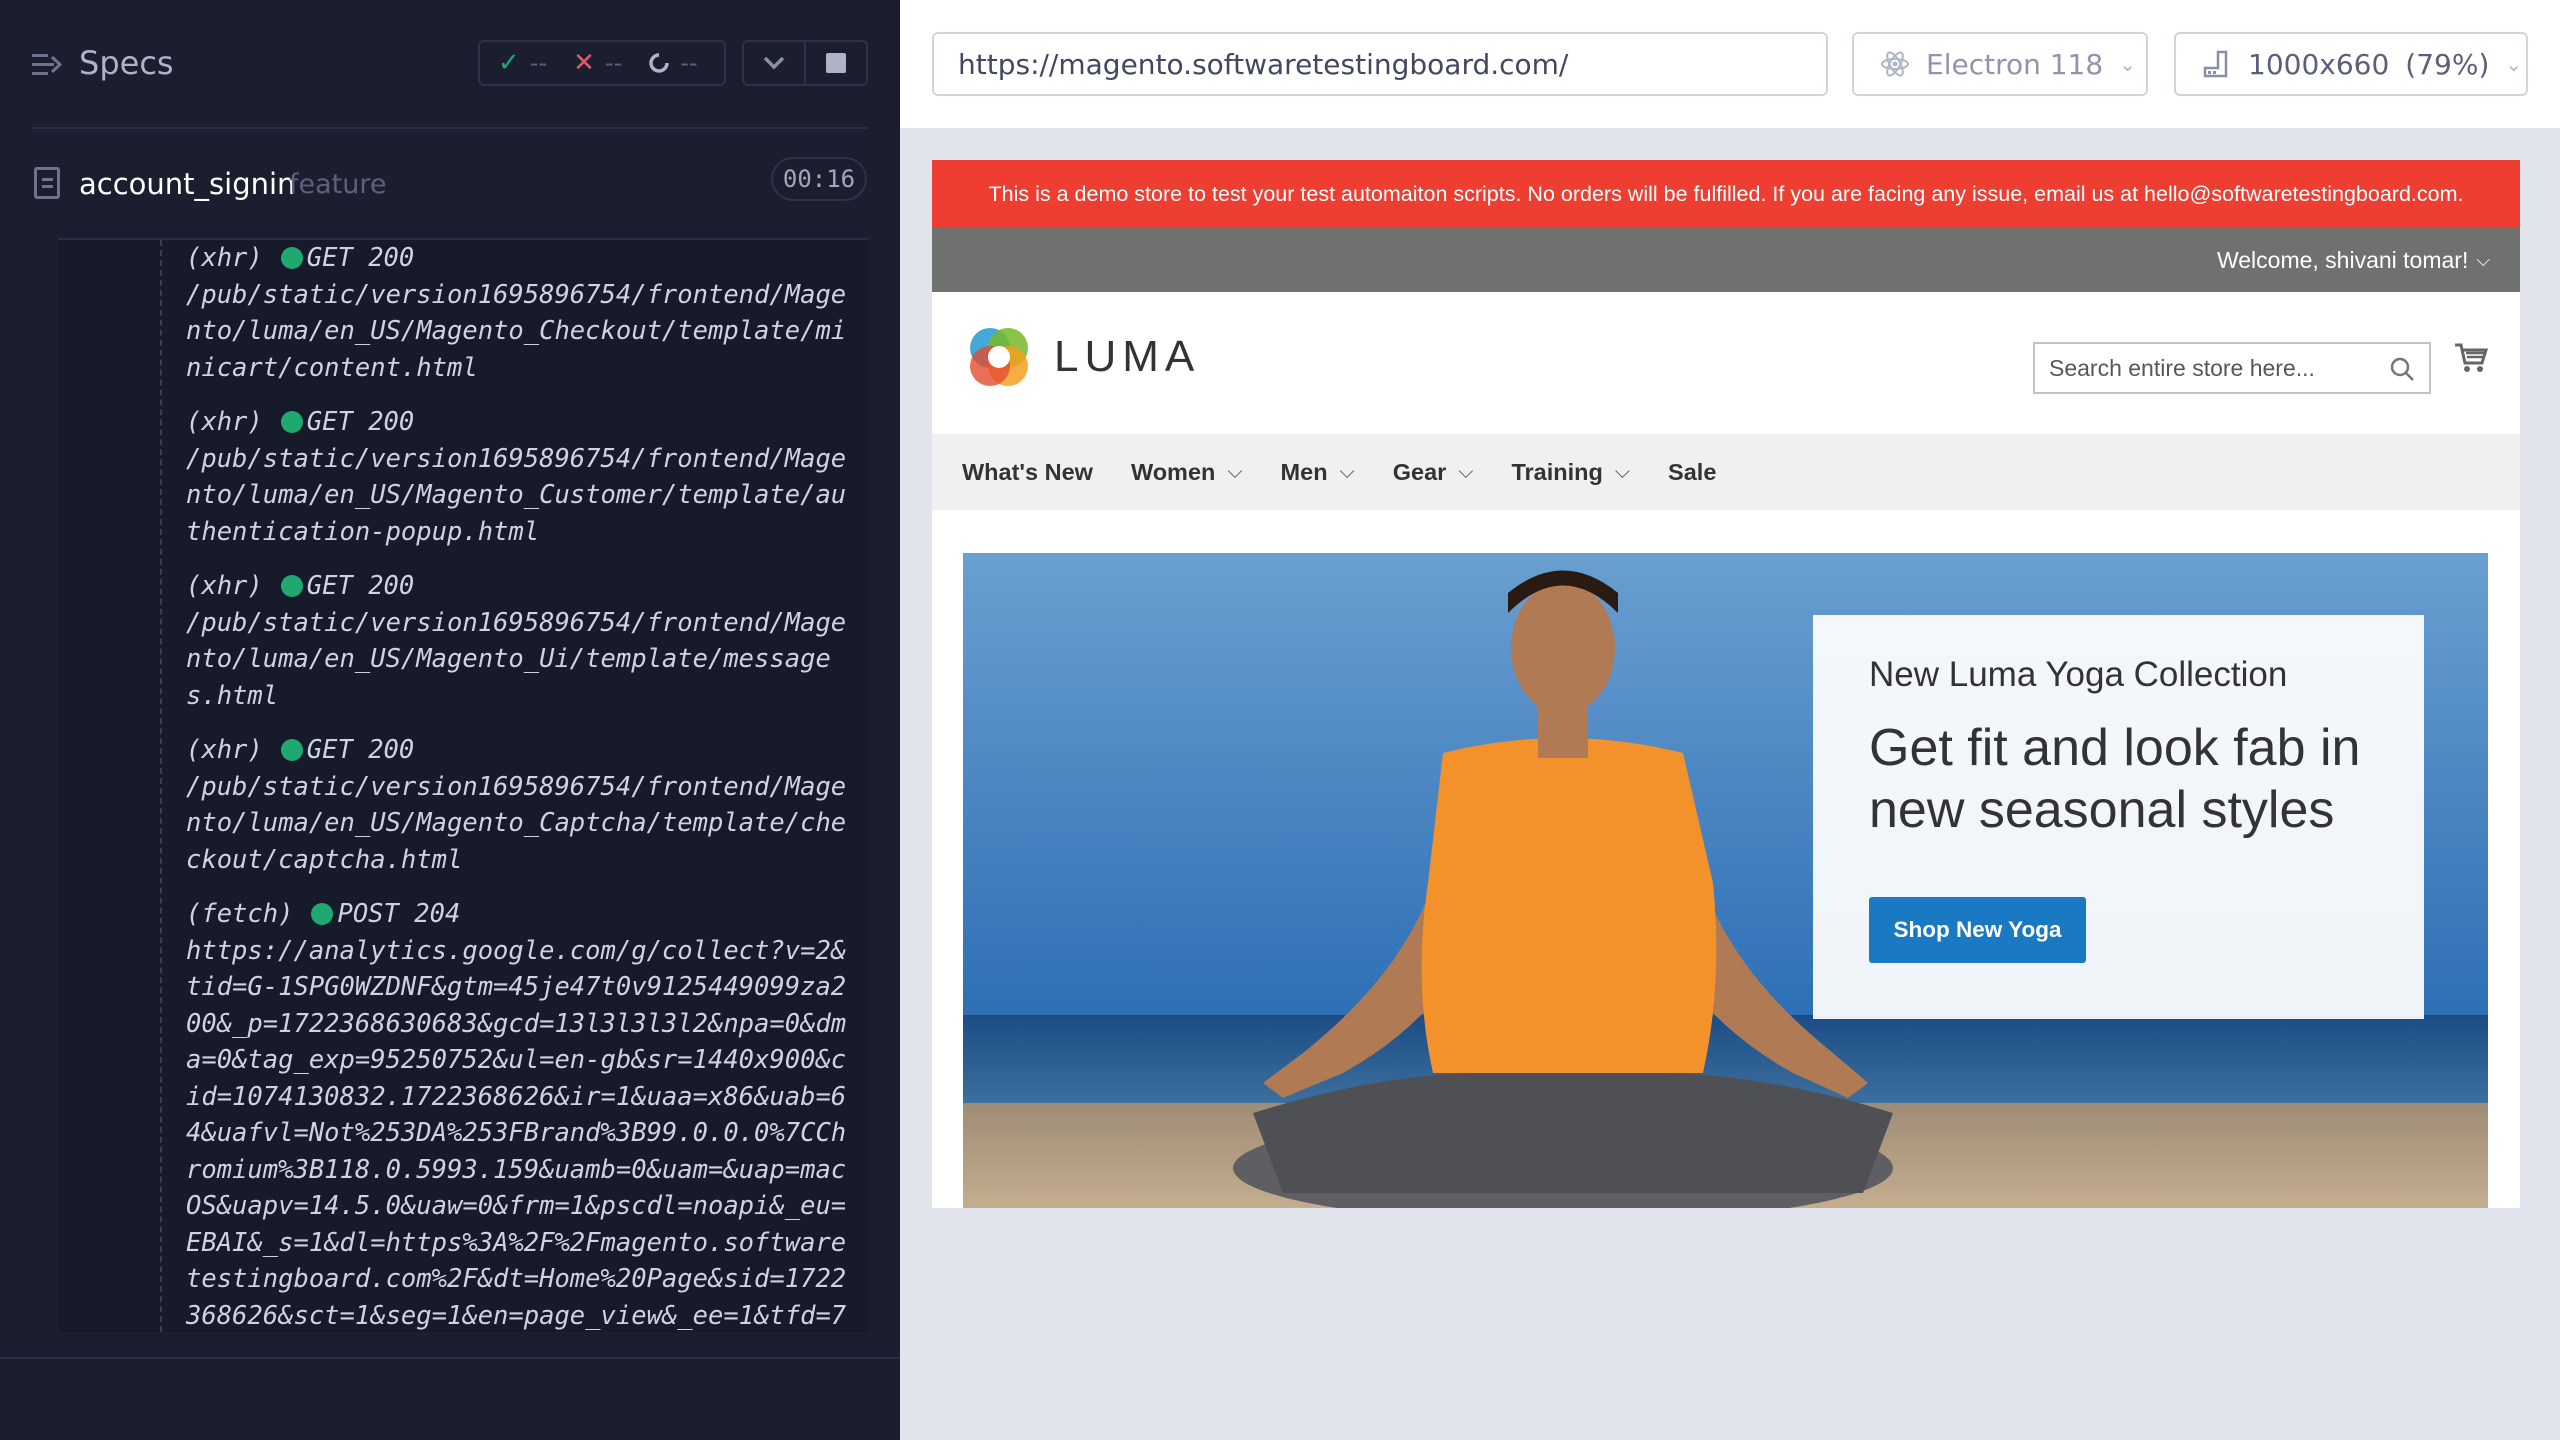  What do you see at coordinates (2471, 358) in the screenshot?
I see `cart-icon` at bounding box center [2471, 358].